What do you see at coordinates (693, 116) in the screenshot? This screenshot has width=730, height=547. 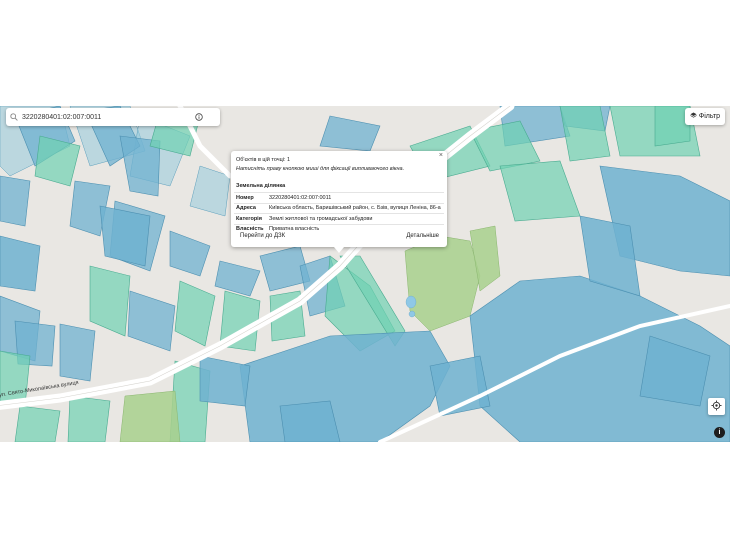 I see `layers-icon` at bounding box center [693, 116].